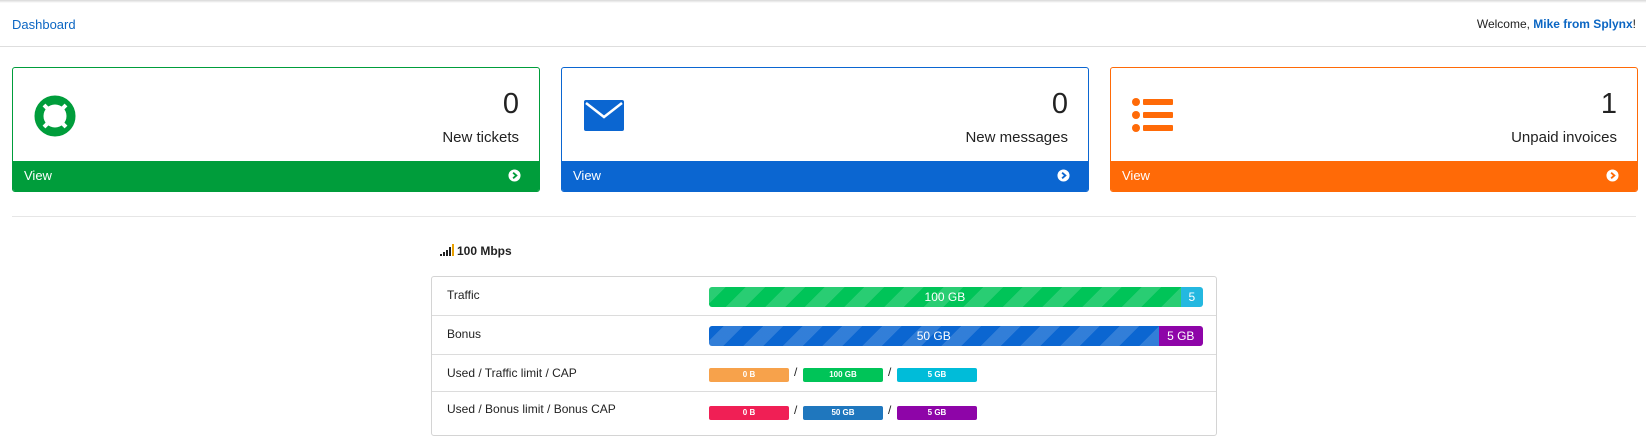 This screenshot has width=1646, height=445. Describe the element at coordinates (825, 176) in the screenshot. I see `messages-view-button: View` at that location.